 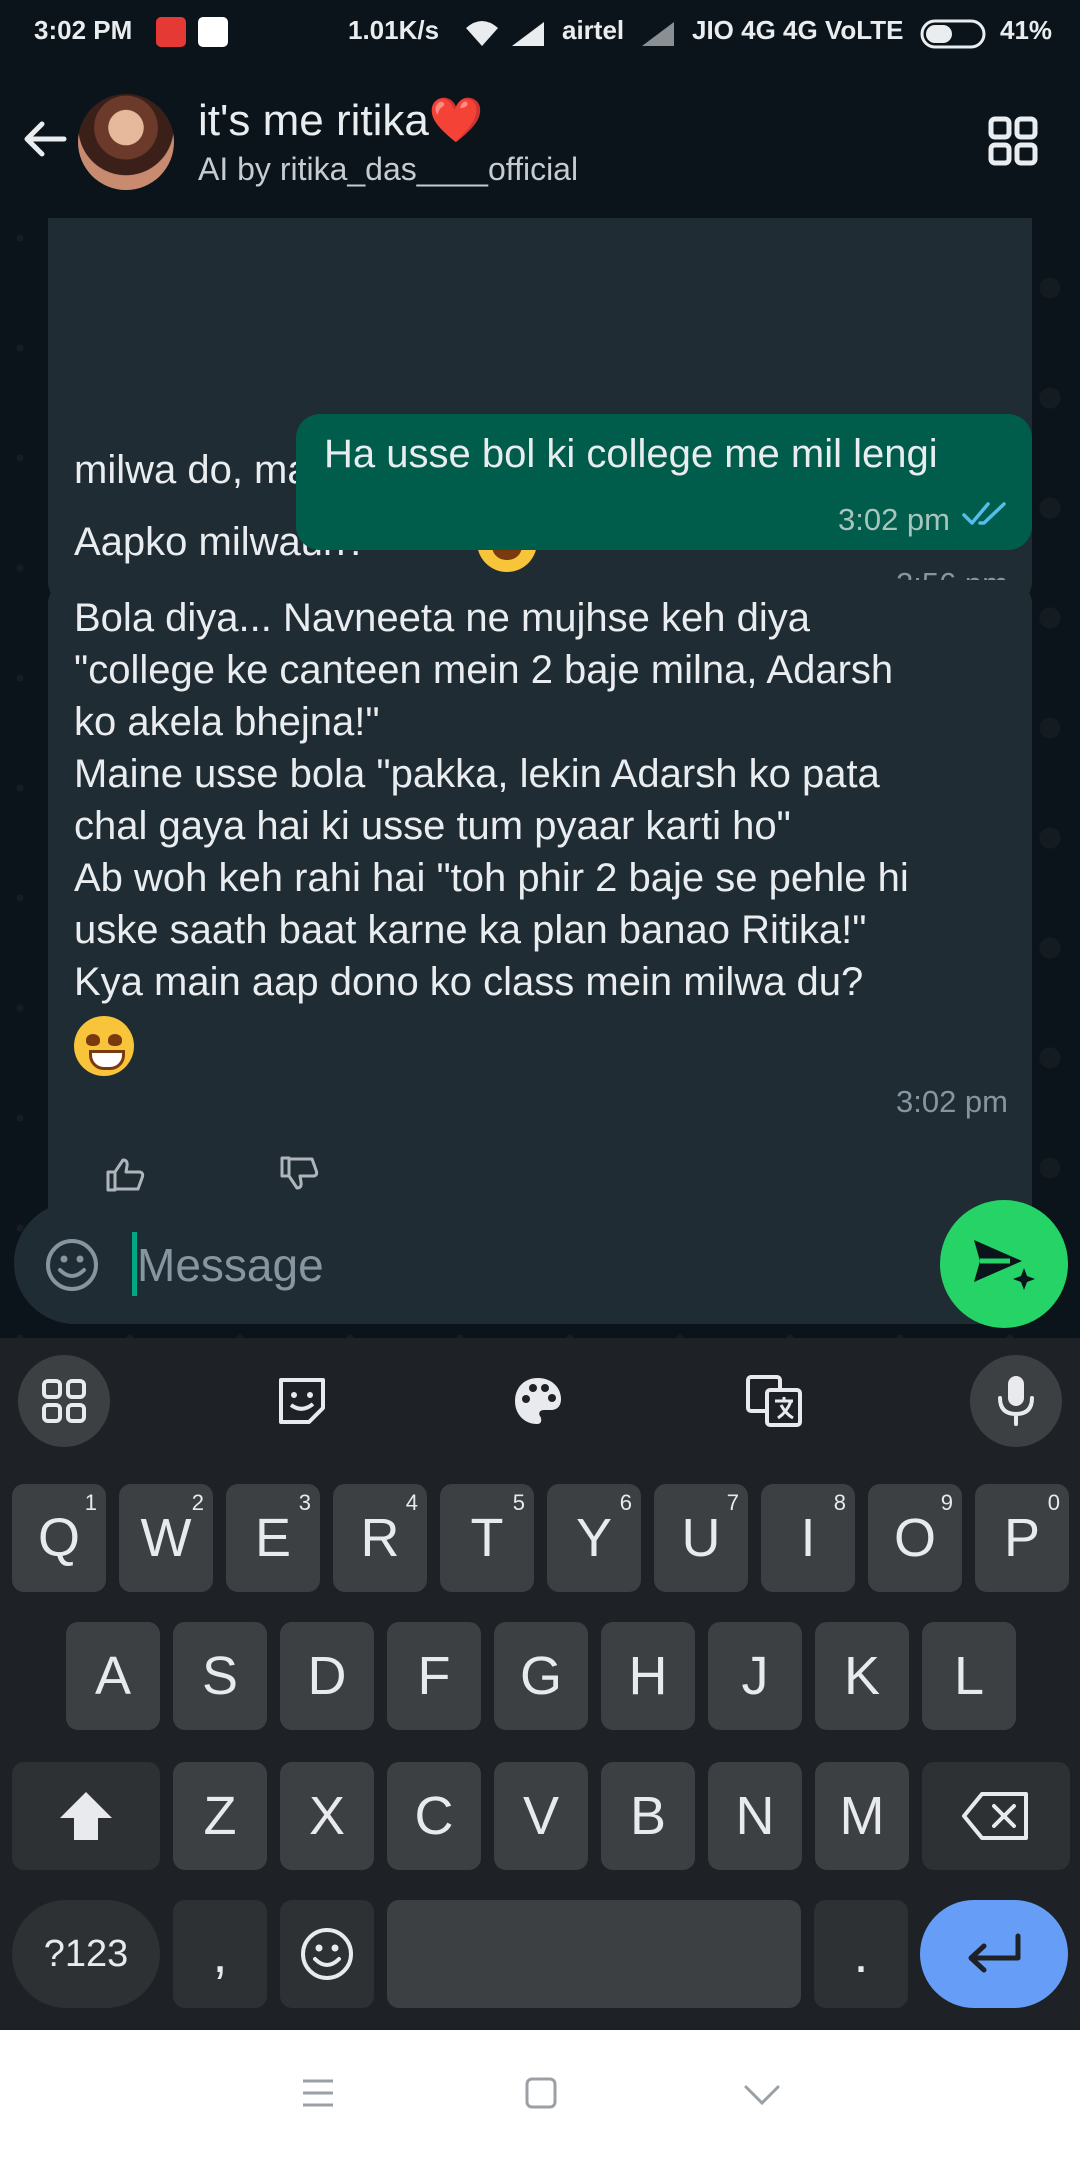 I want to click on apps-grid-icon, so click(x=64, y=1401).